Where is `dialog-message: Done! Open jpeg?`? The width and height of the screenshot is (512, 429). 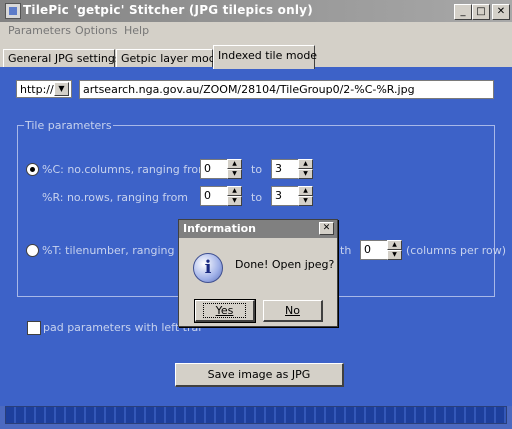 dialog-message: Done! Open jpeg? is located at coordinates (285, 264).